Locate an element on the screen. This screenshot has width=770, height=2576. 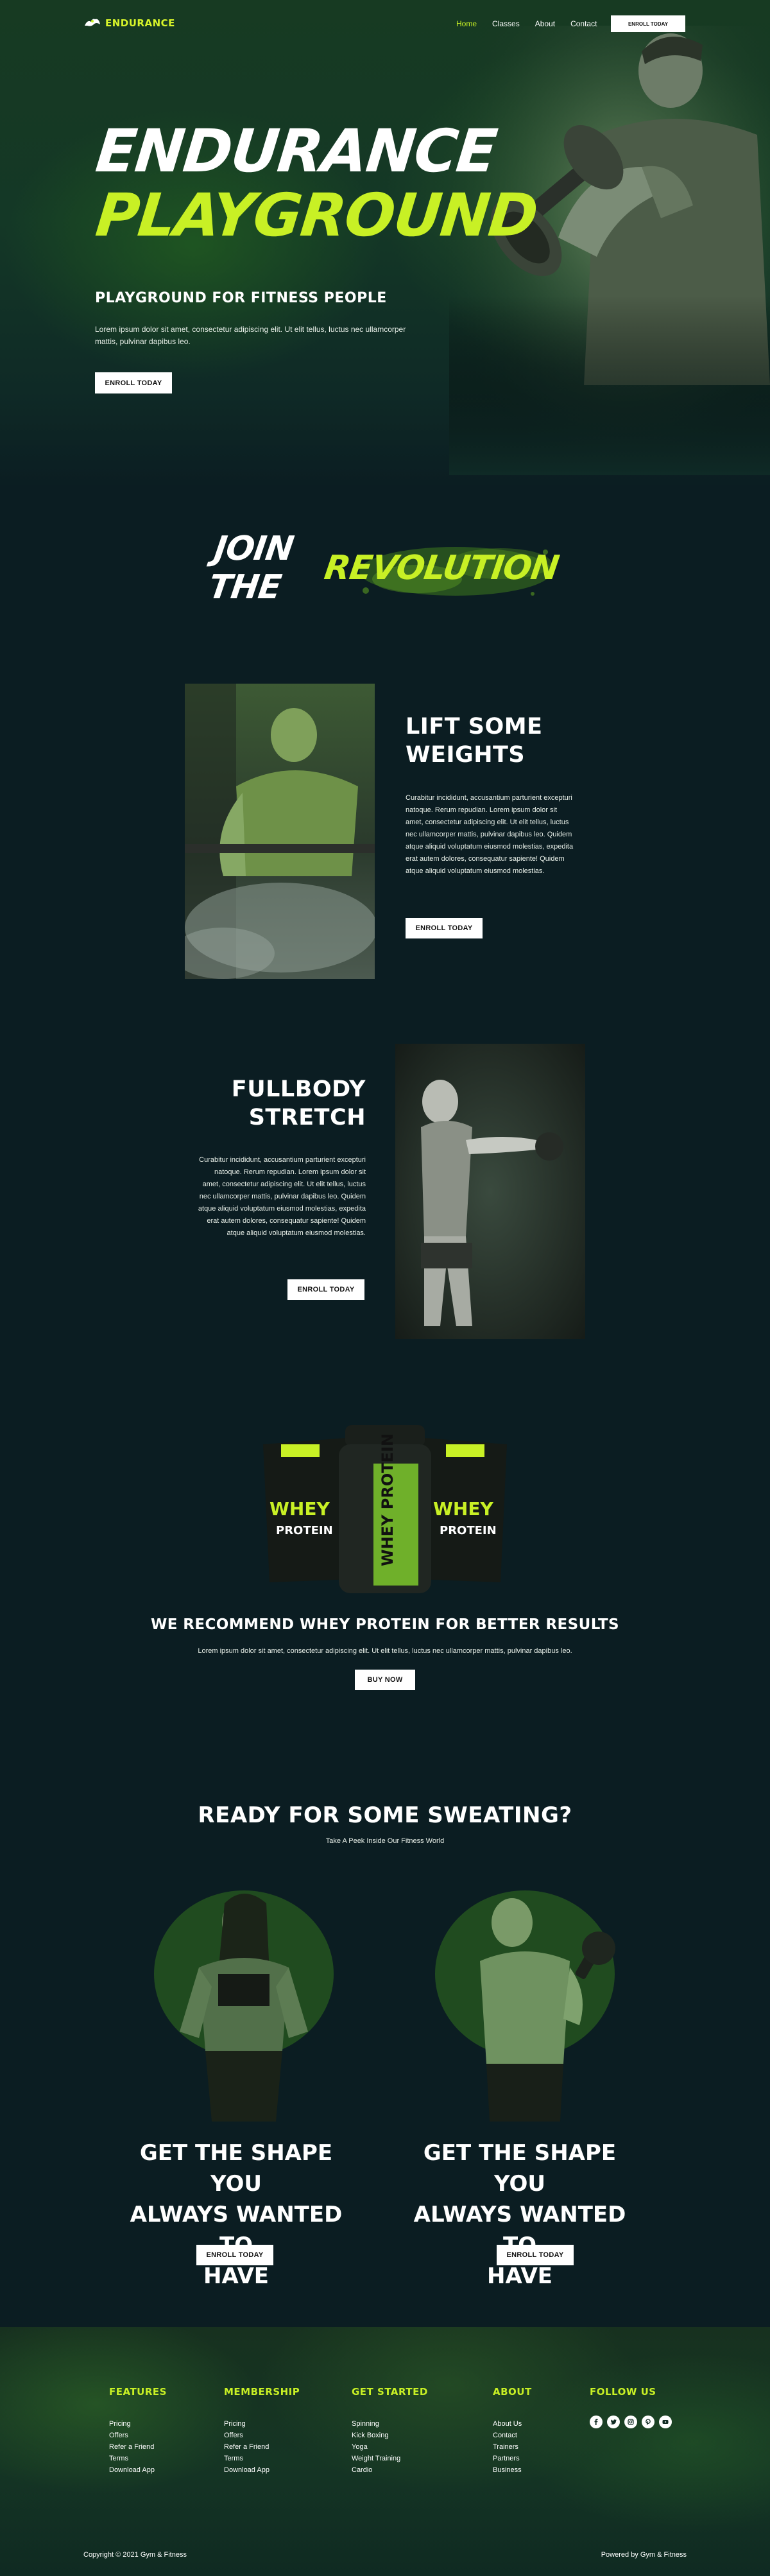
footer-column-follow-us: FOLLOW US is located at coordinates (631, 2407).